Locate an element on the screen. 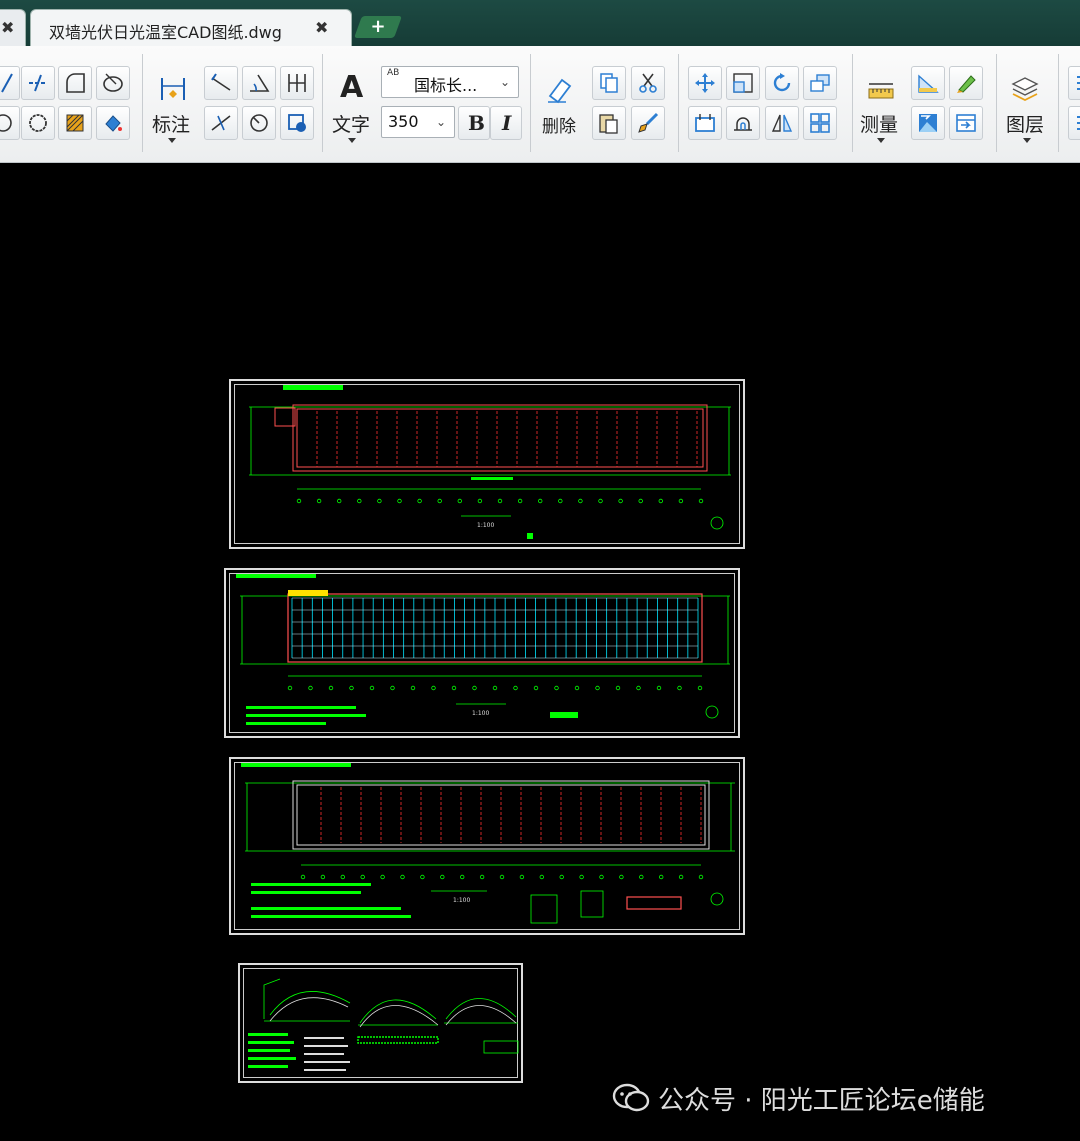 This screenshot has height=1141, width=1080. rotate-button is located at coordinates (782, 83).